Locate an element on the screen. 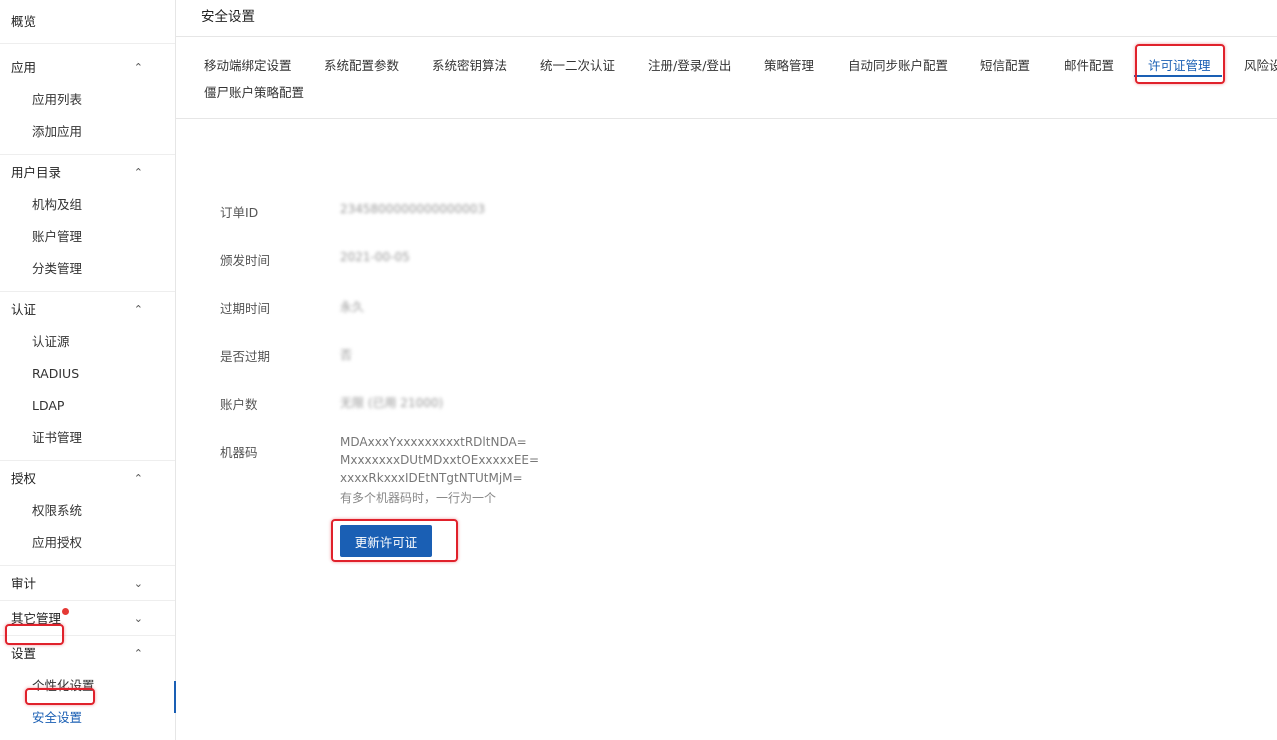  sidebar-group-label: 用户目录 is located at coordinates (36, 172).